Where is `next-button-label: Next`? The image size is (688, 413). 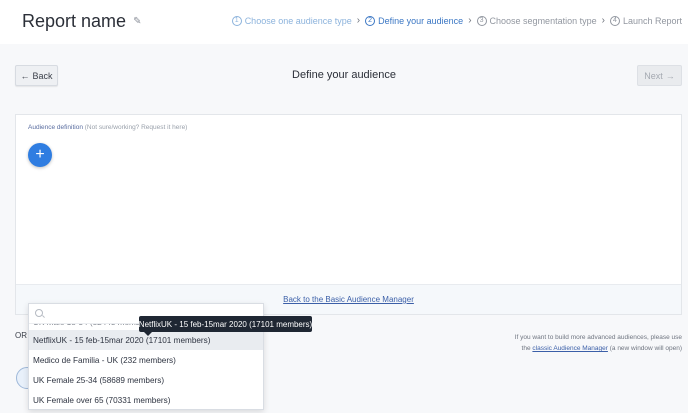
next-button-label: Next is located at coordinates (653, 75).